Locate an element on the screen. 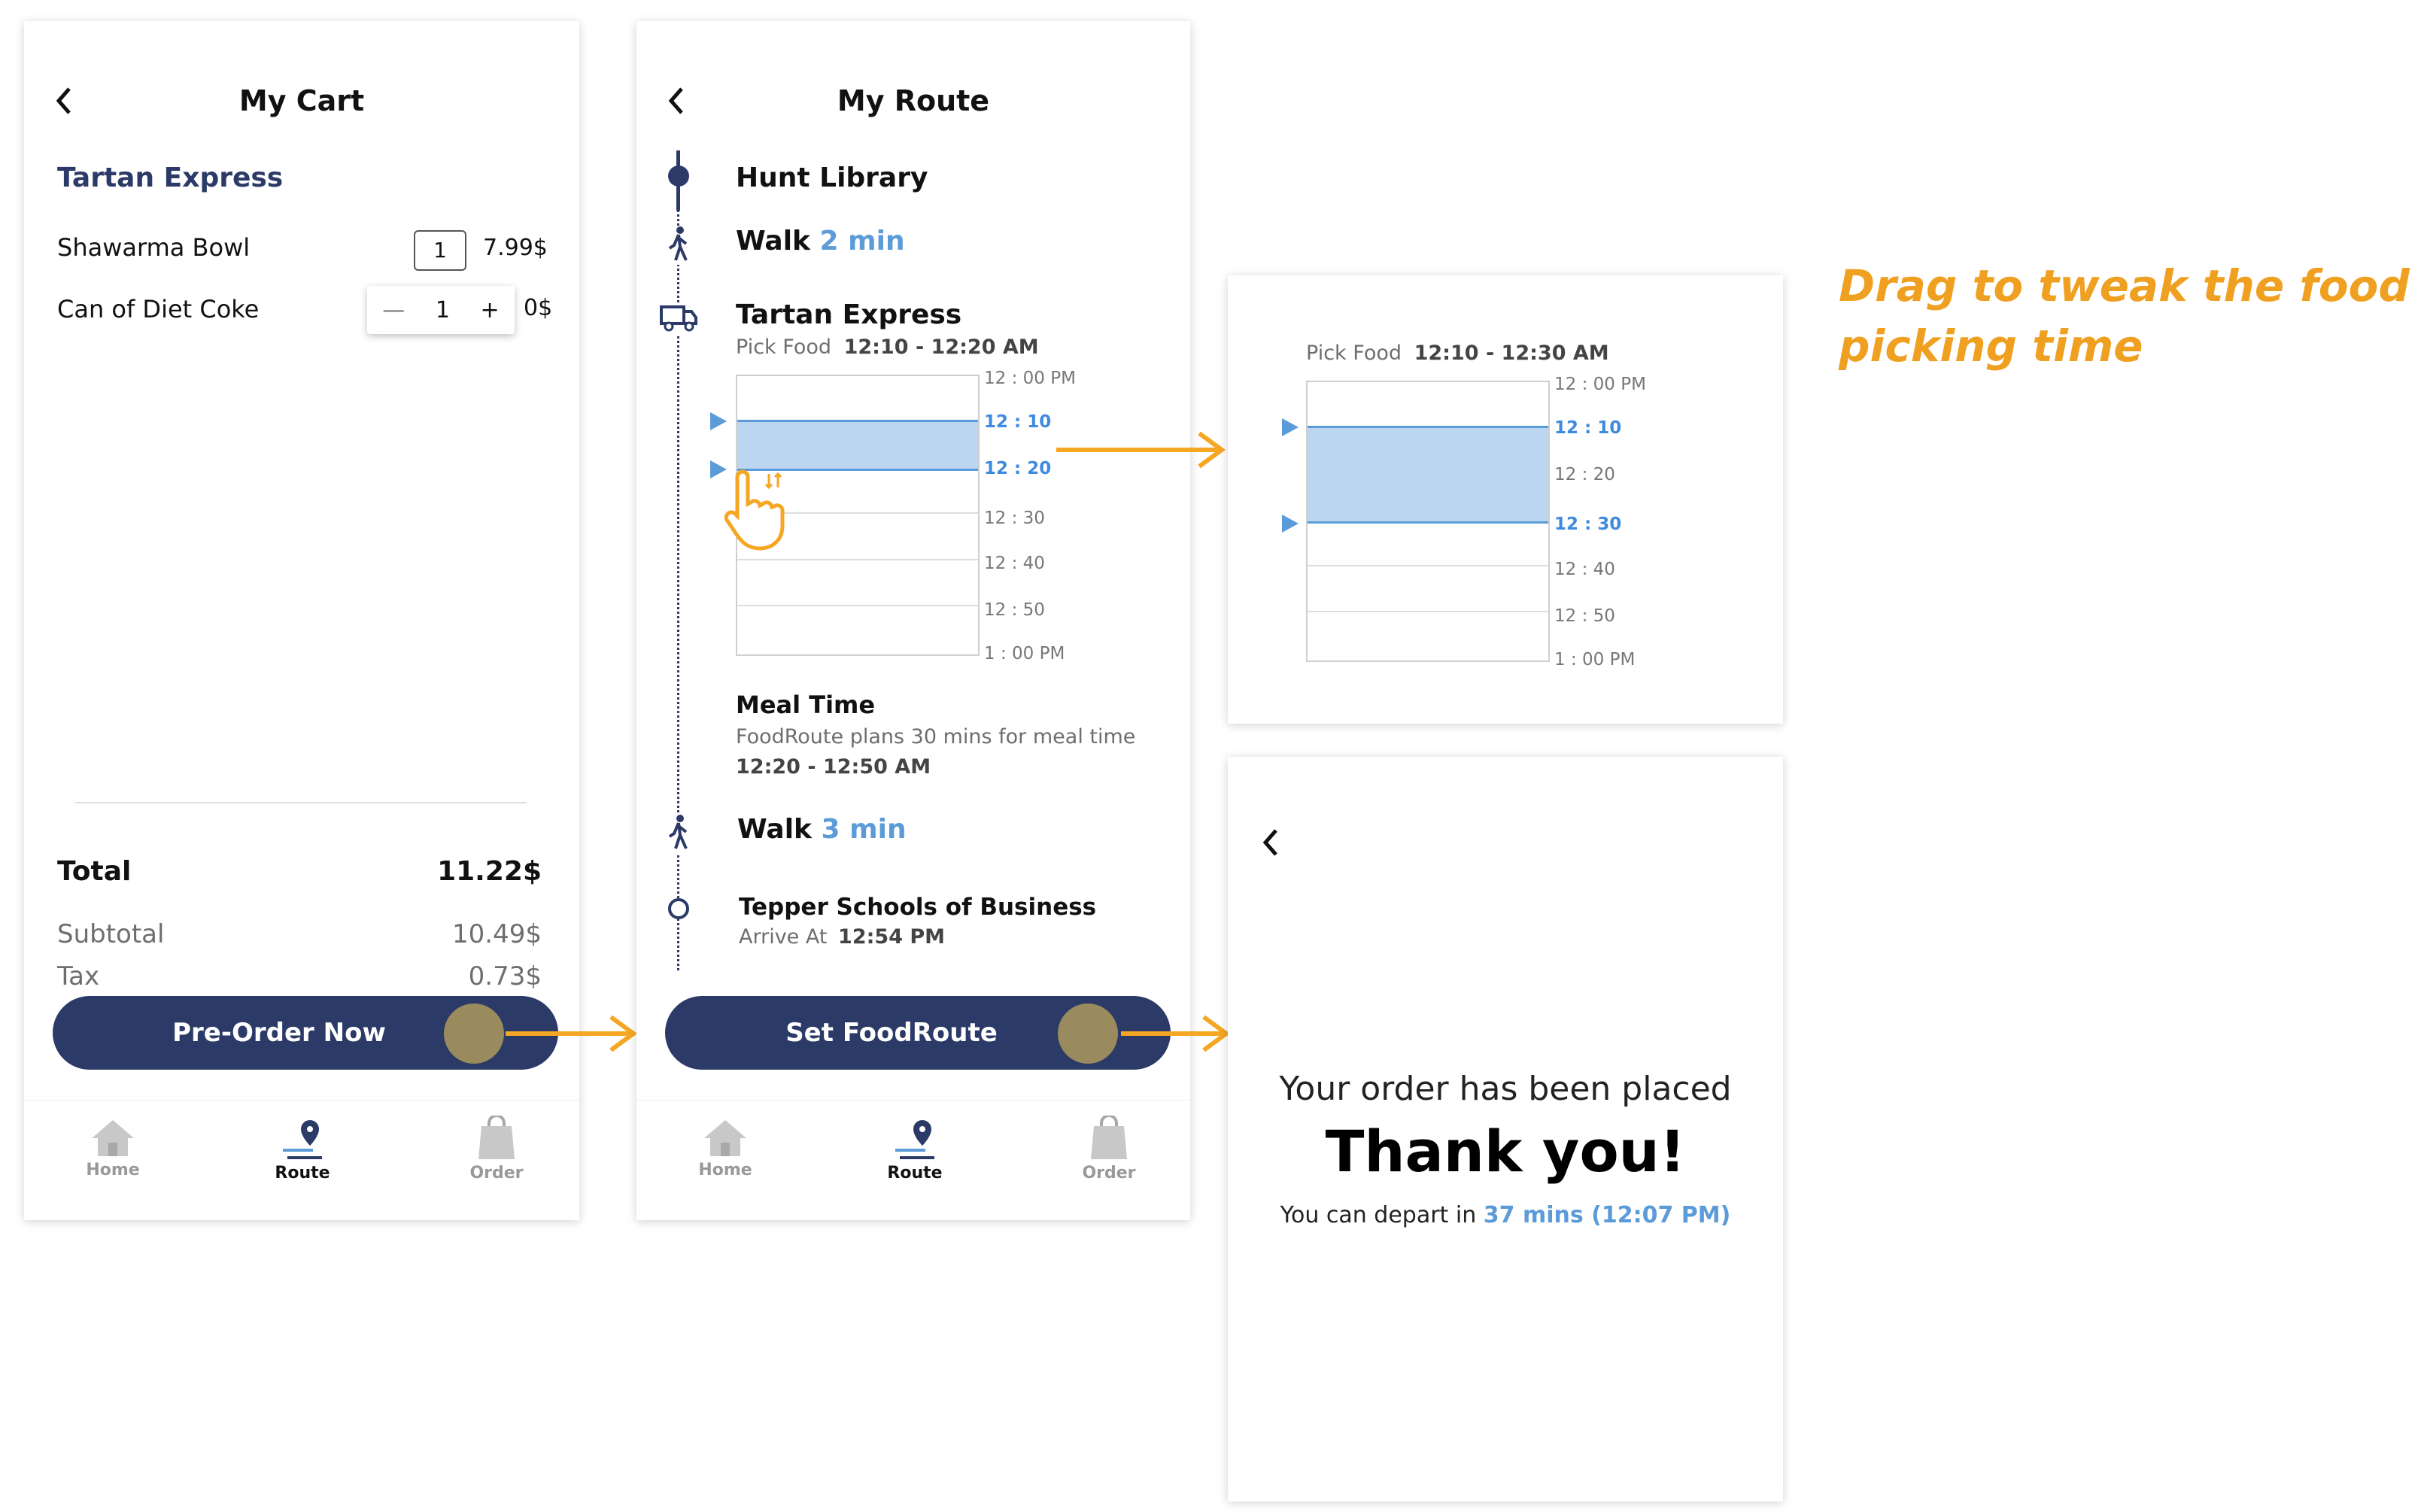 The width and height of the screenshot is (2424, 1512). page-title: My Route is located at coordinates (914, 100).